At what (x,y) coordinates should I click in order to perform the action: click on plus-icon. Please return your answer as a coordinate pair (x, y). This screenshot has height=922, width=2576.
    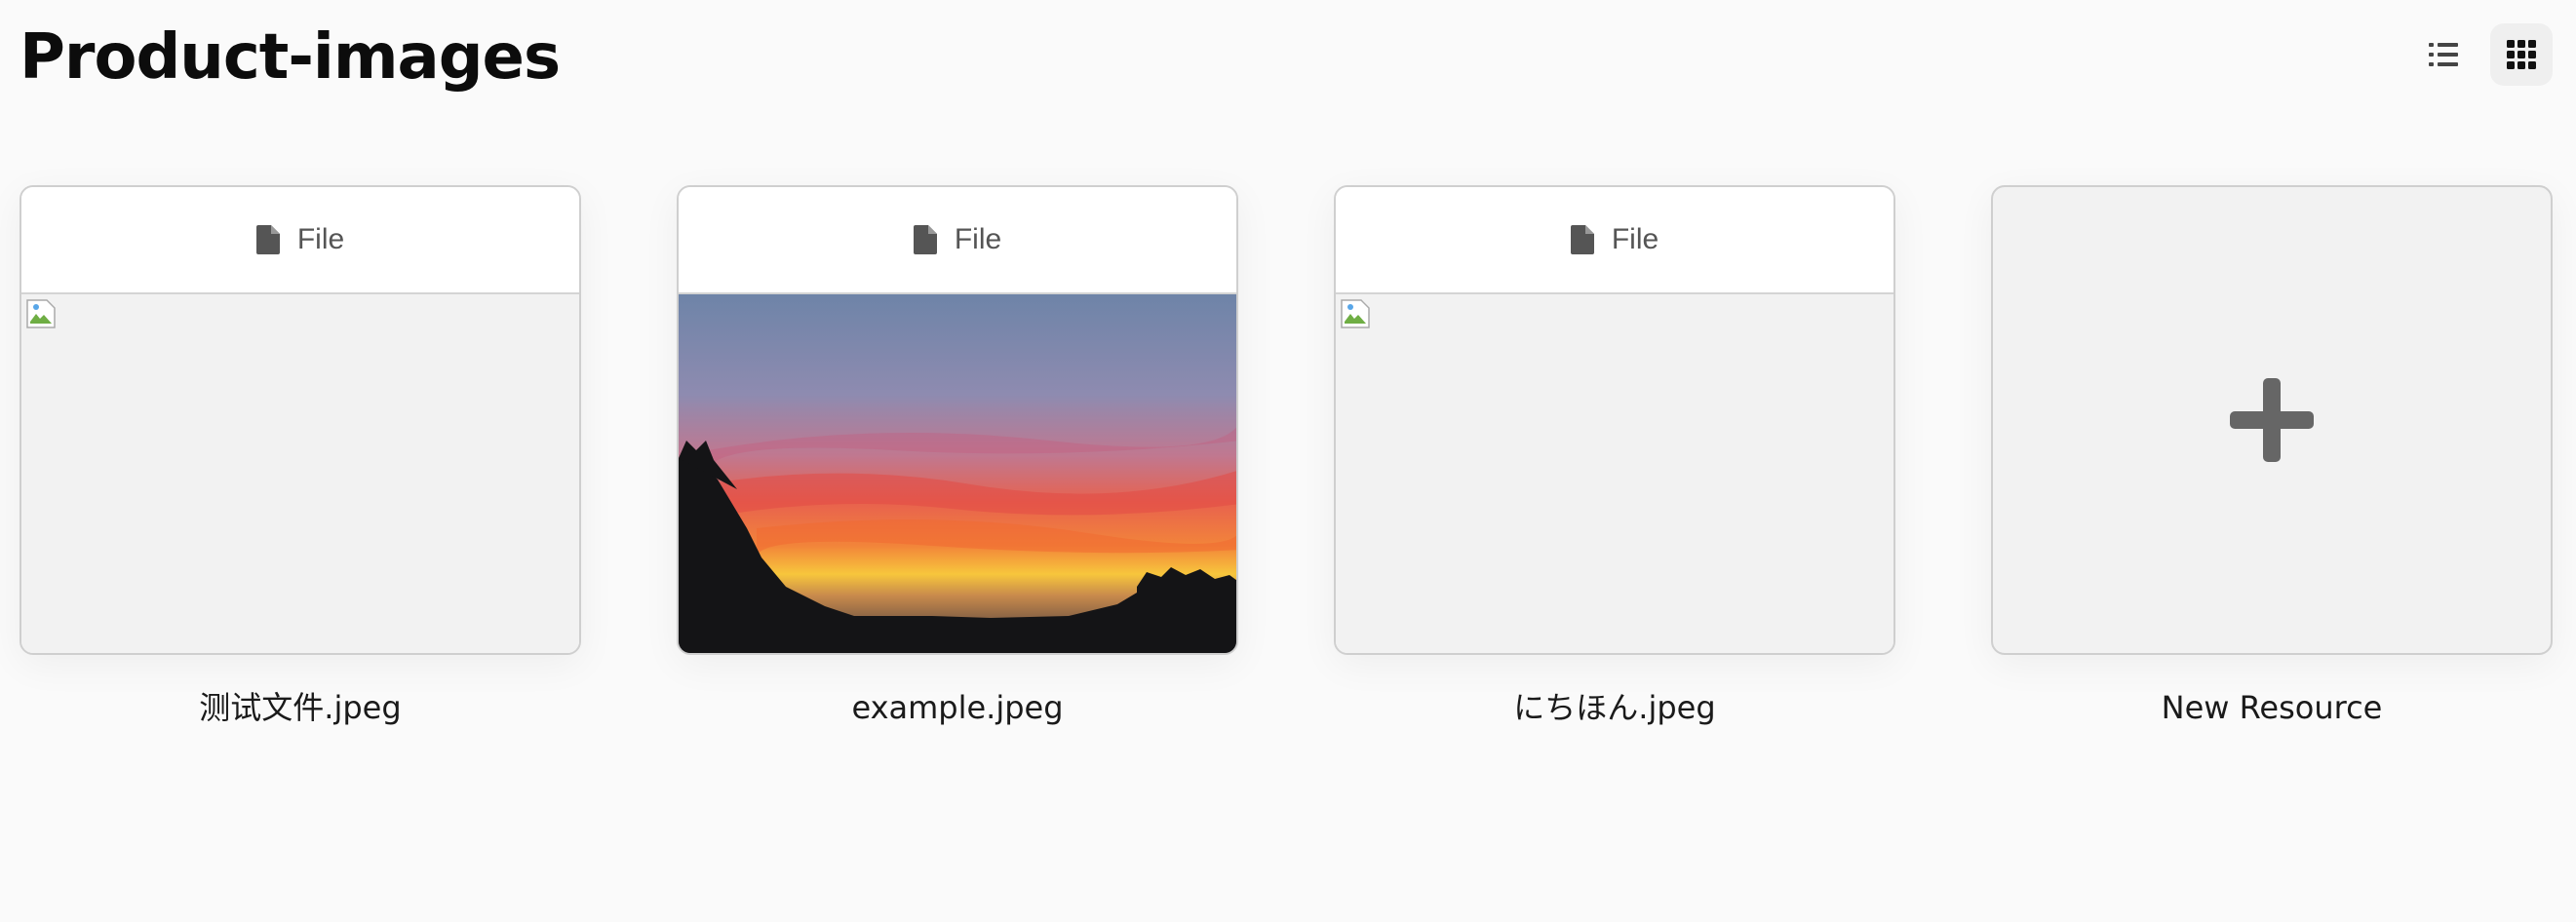
    Looking at the image, I should click on (2272, 420).